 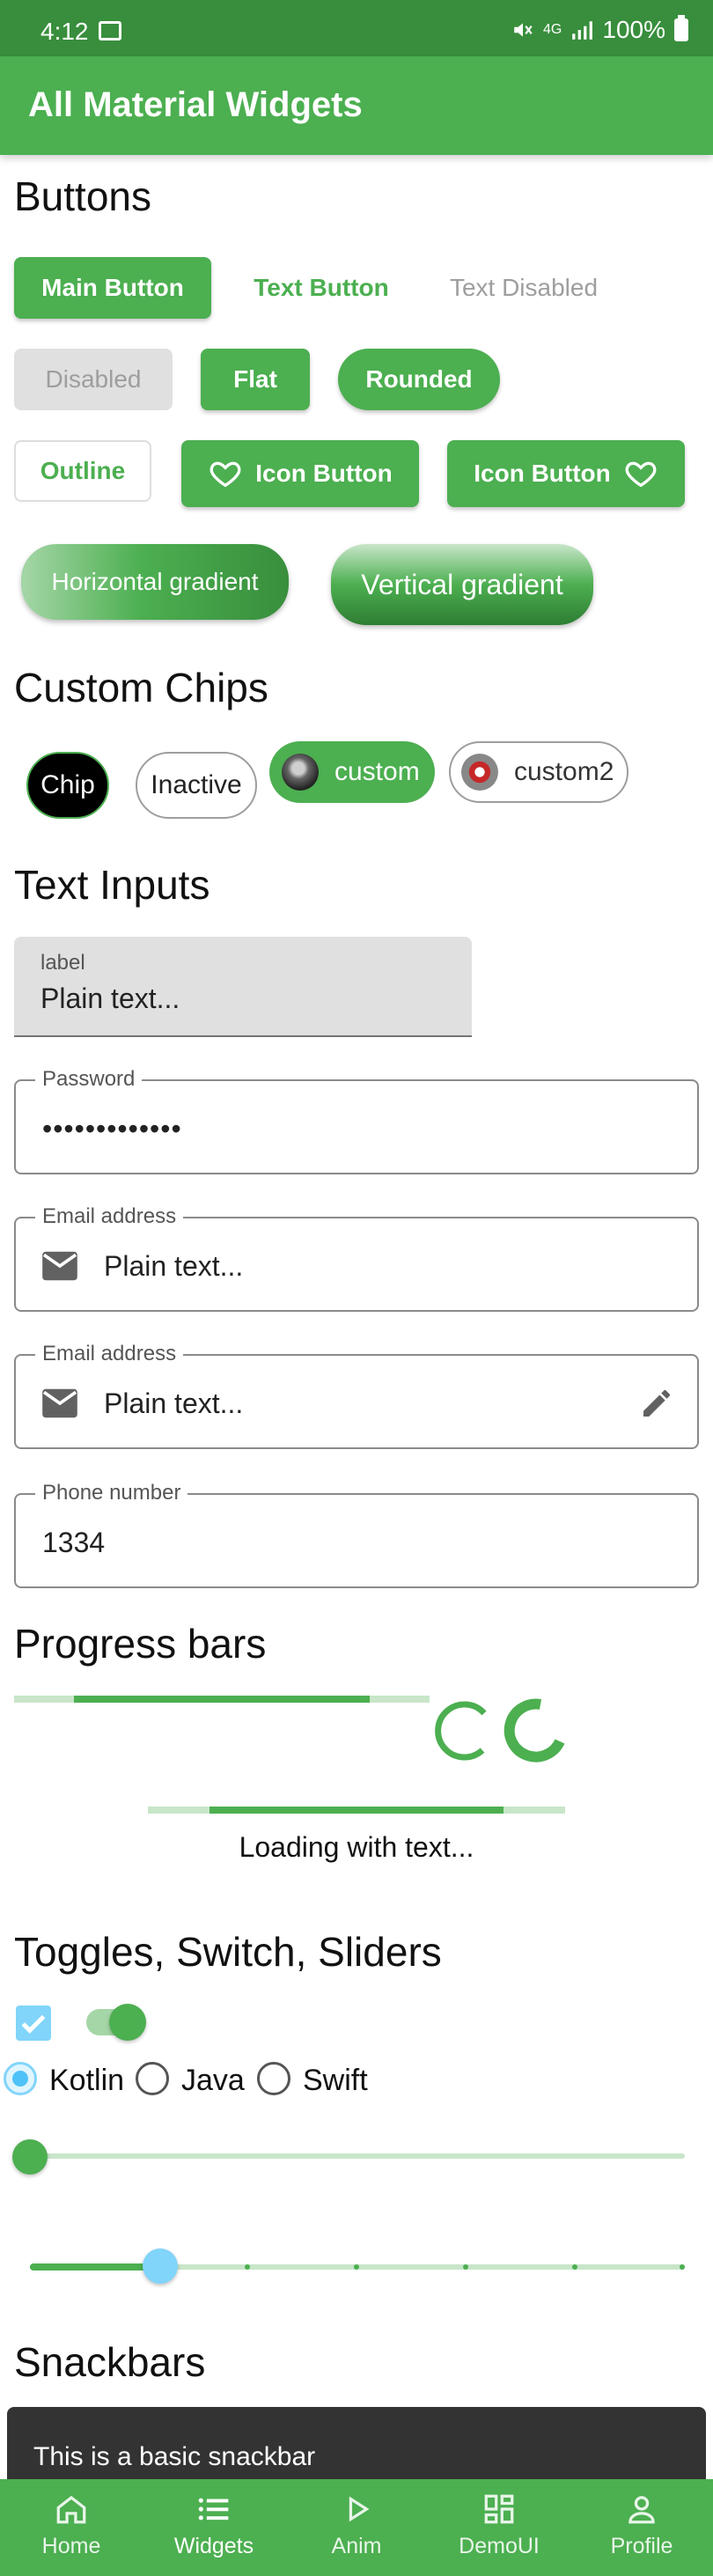 What do you see at coordinates (140, 1644) in the screenshot?
I see `section-title-progress: Progress bars` at bounding box center [140, 1644].